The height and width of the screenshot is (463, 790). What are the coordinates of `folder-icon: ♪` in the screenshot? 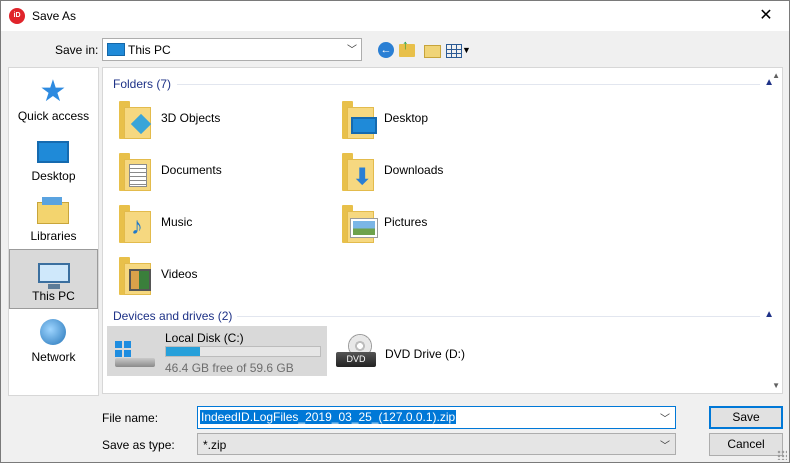 It's located at (135, 224).